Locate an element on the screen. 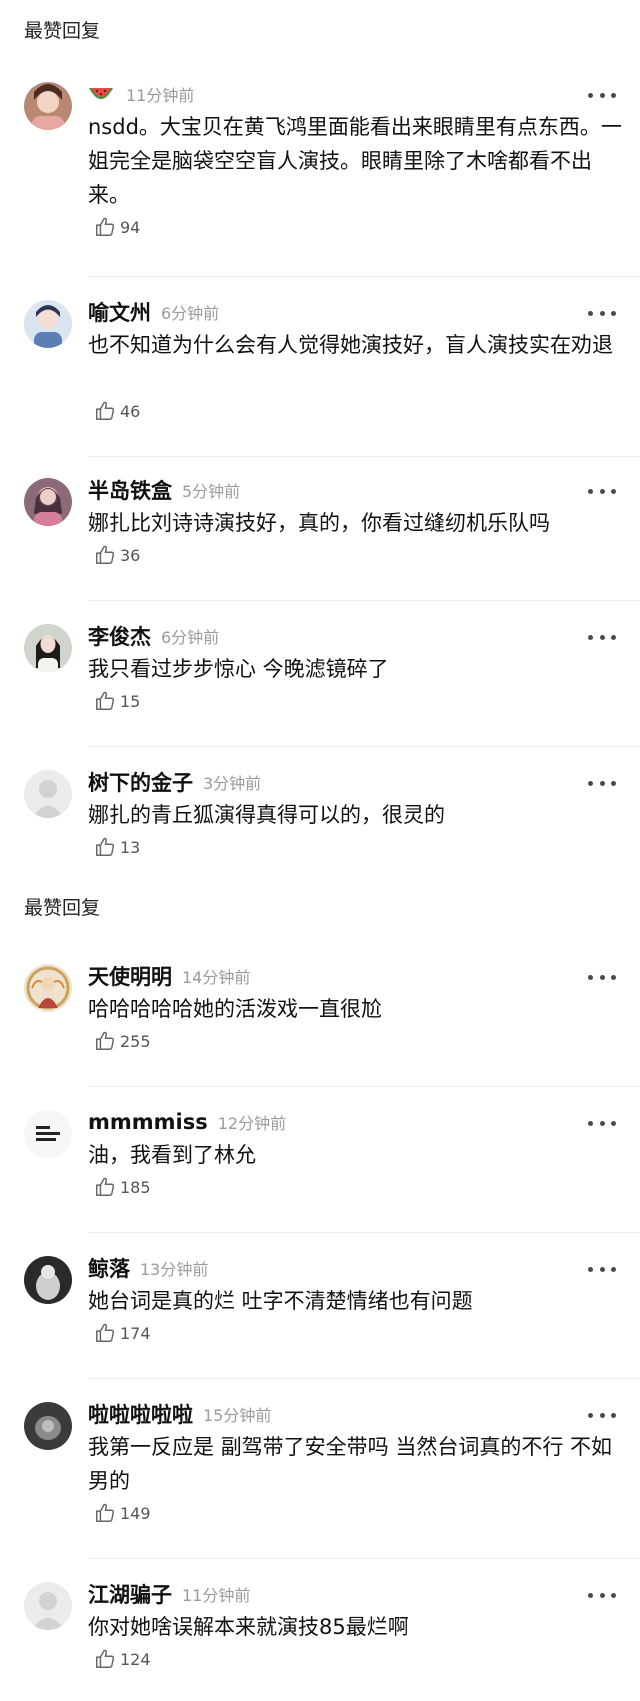 The image size is (640, 1701). comment-text: 哈哈哈哈哈她的活泼戏一直很尬 is located at coordinates (235, 1009).